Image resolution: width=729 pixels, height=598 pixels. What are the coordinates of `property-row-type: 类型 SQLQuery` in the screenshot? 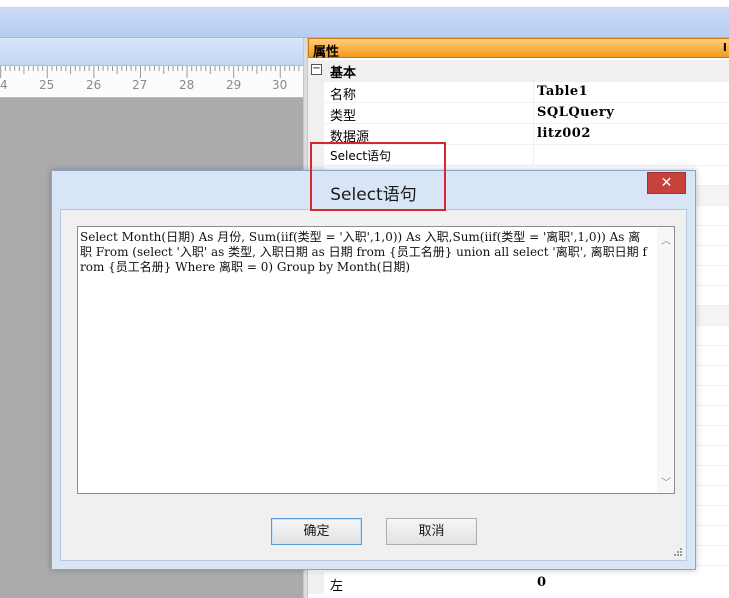 It's located at (518, 113).